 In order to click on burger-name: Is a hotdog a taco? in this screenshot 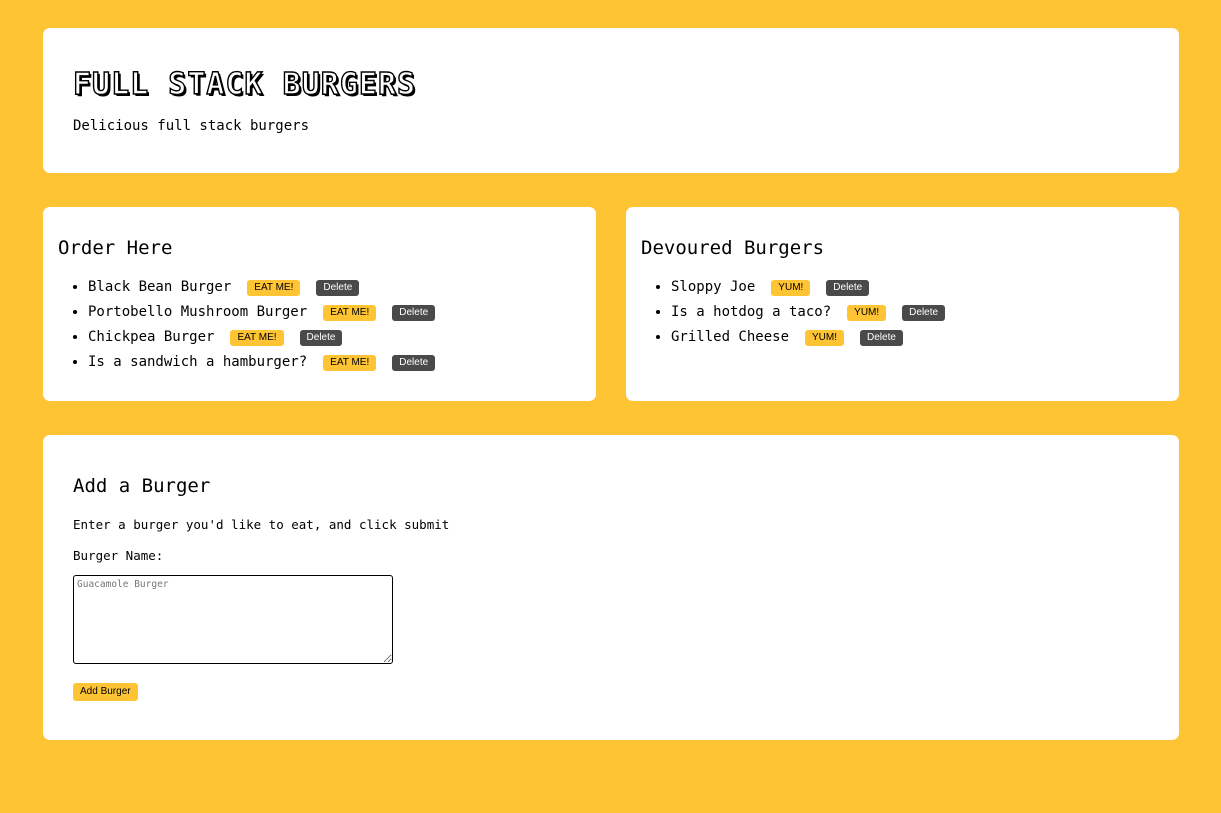, I will do `click(751, 312)`.